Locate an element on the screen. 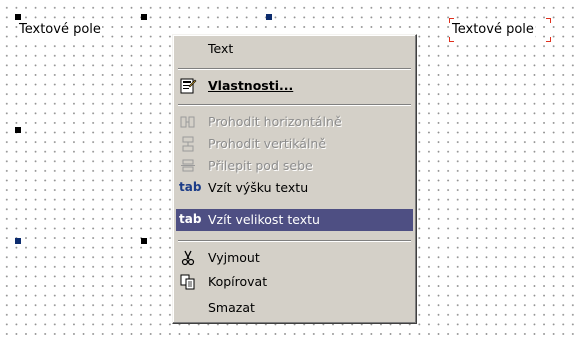 The image size is (575, 337). right-text-field-label: Textové pole is located at coordinates (493, 30).